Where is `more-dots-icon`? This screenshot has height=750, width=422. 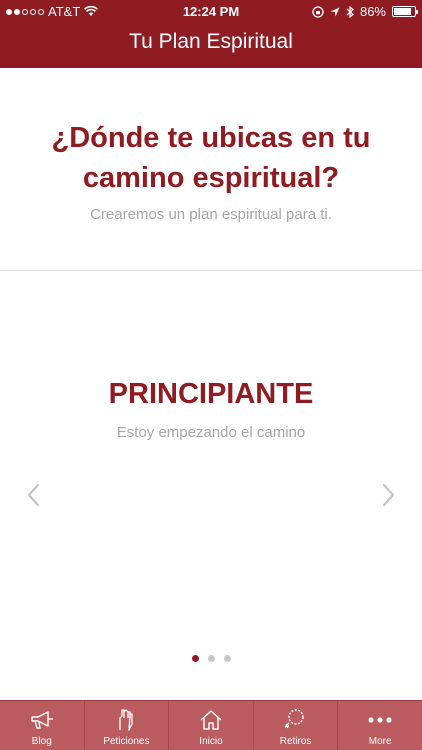
more-dots-icon is located at coordinates (380, 720).